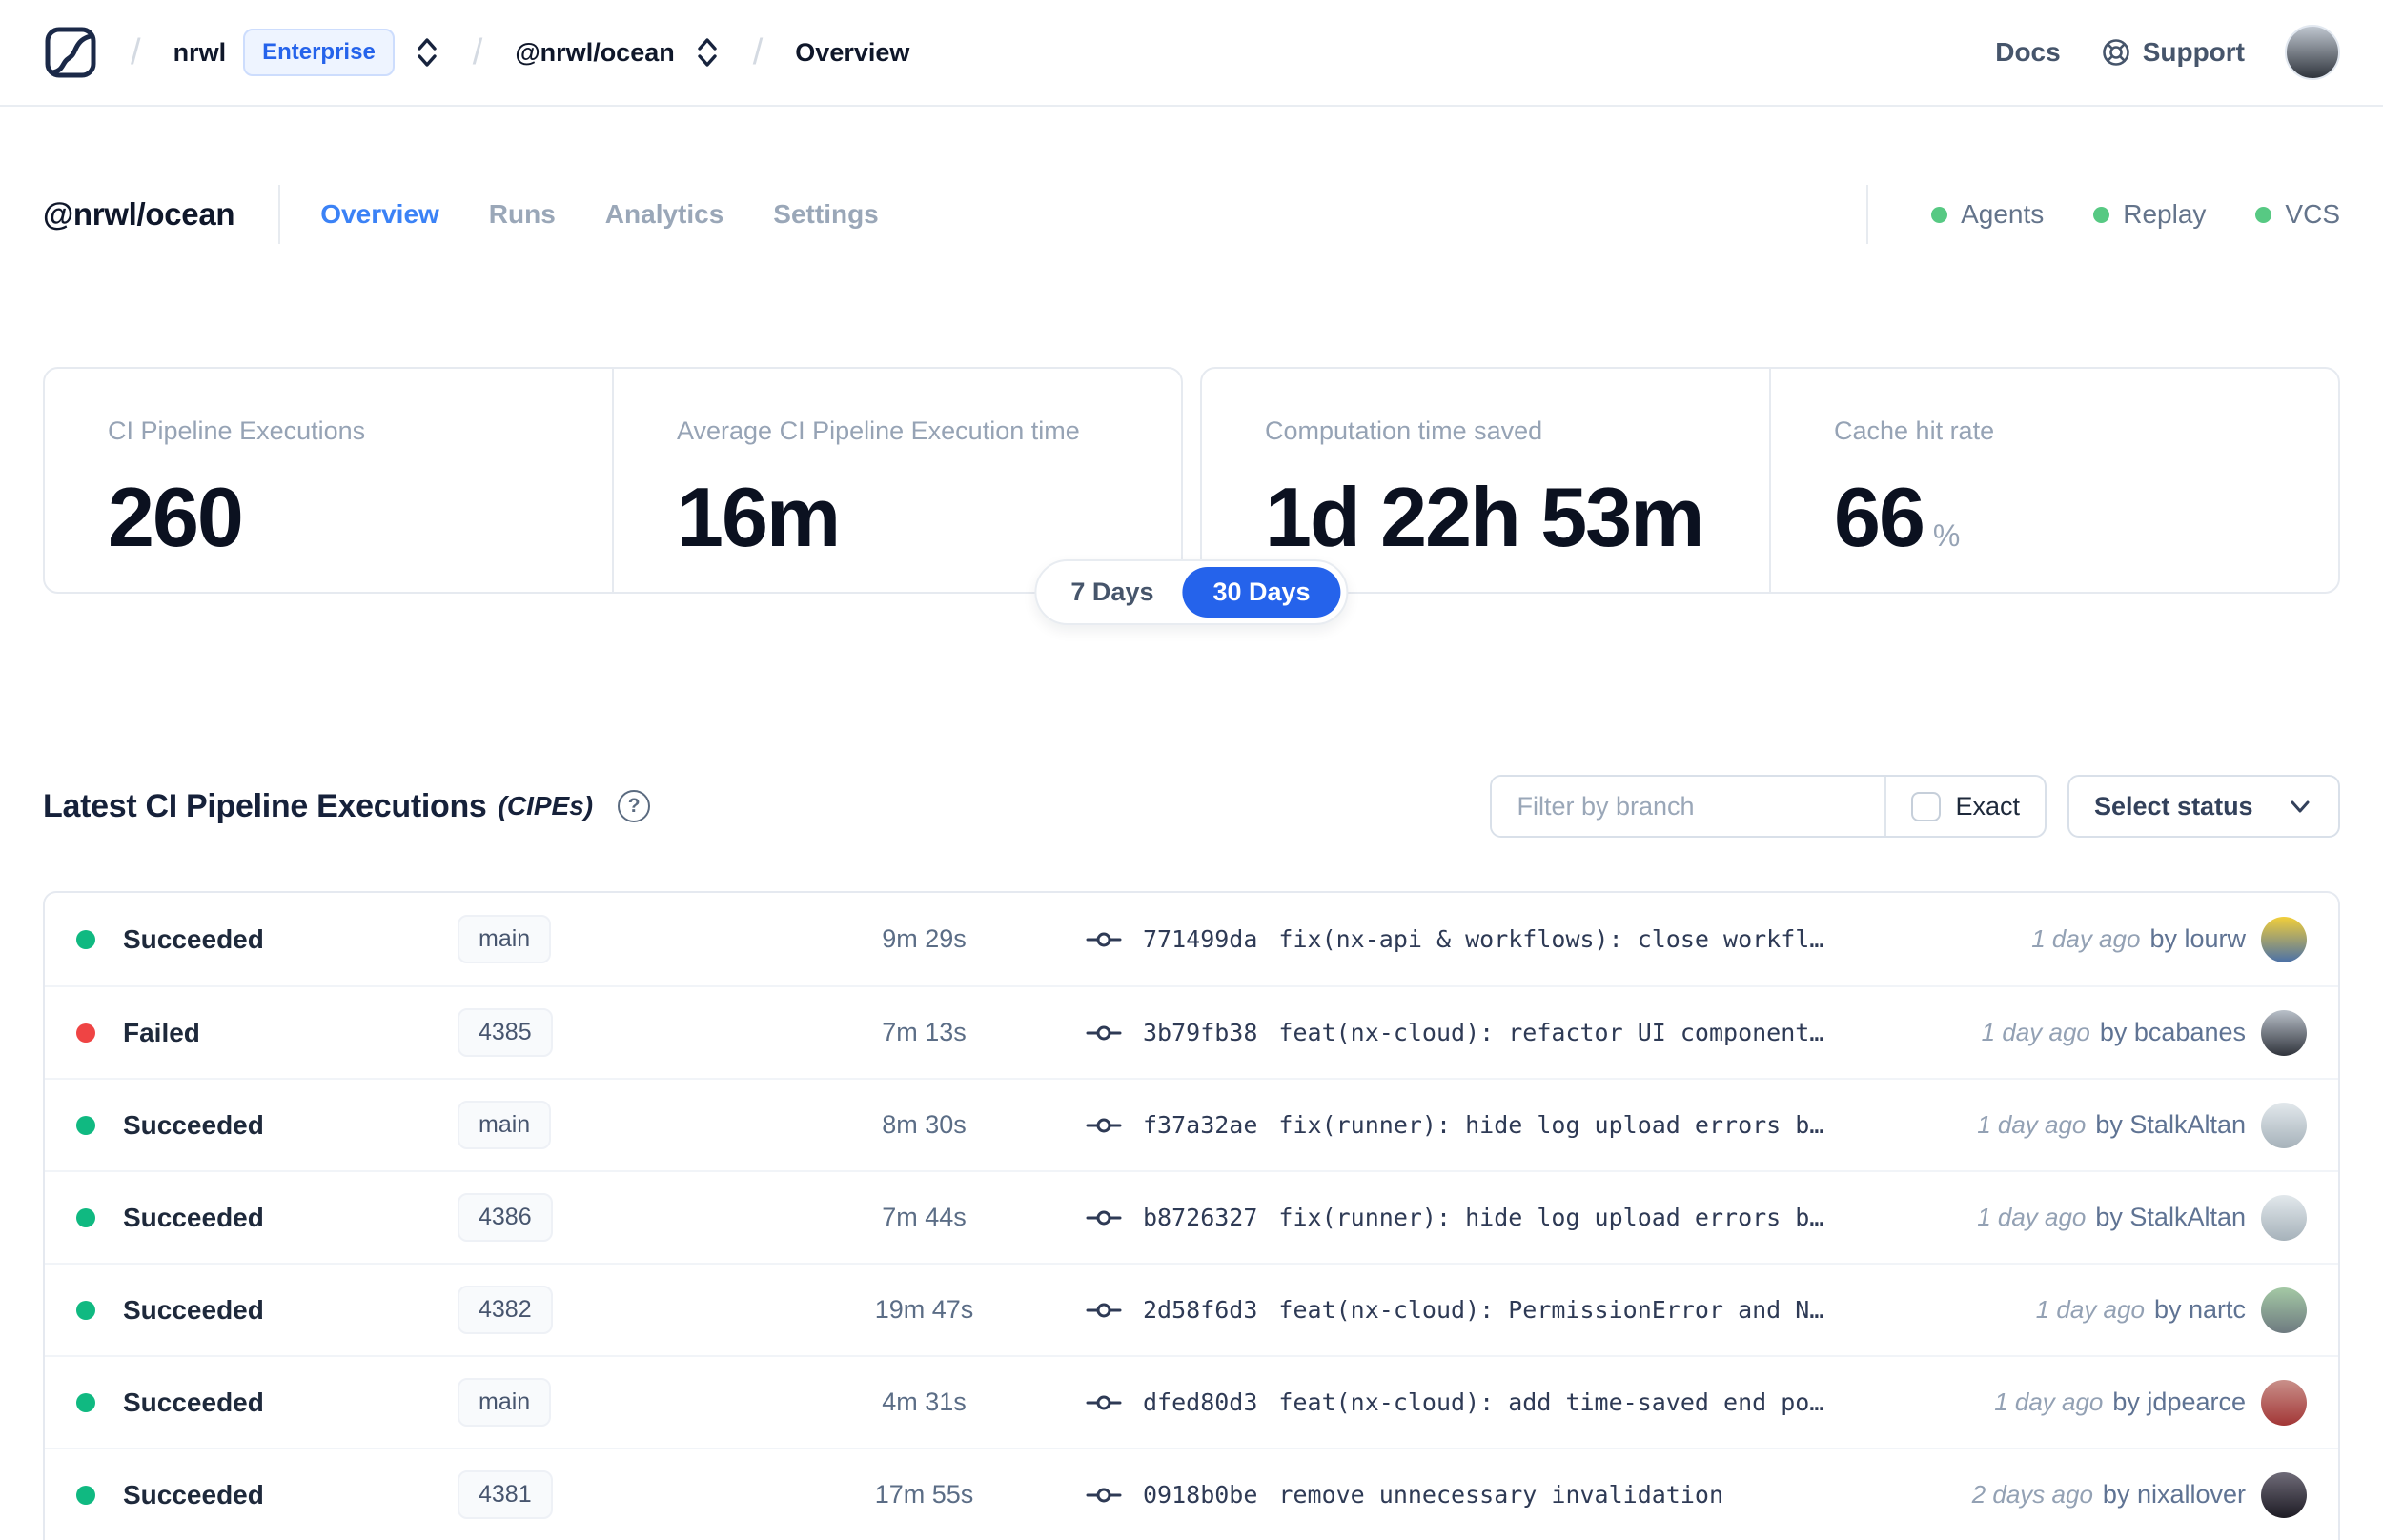 Image resolution: width=2383 pixels, height=1540 pixels. Describe the element at coordinates (640, 1494) in the screenshot. I see `branch-cell: 4381` at that location.